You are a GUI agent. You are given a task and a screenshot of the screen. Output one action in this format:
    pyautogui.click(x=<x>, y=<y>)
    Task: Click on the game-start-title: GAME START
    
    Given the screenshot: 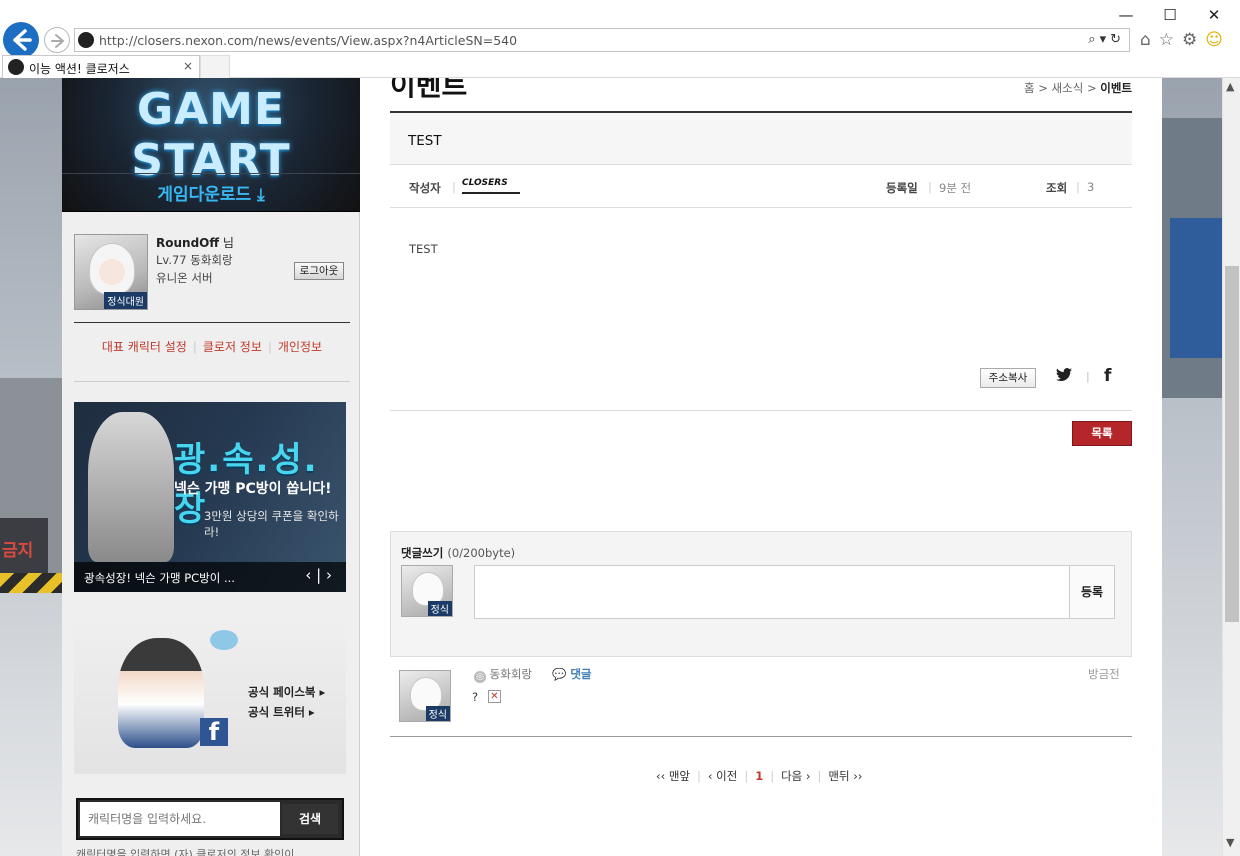 What is the action you would take?
    pyautogui.click(x=211, y=135)
    